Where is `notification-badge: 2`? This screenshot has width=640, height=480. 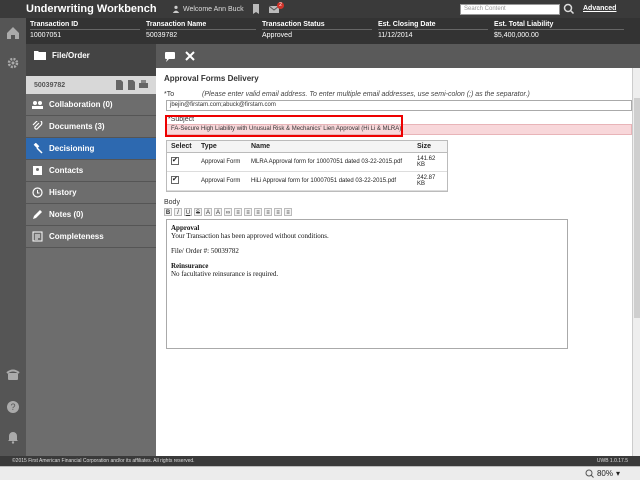
notification-badge: 2 is located at coordinates (280, 5).